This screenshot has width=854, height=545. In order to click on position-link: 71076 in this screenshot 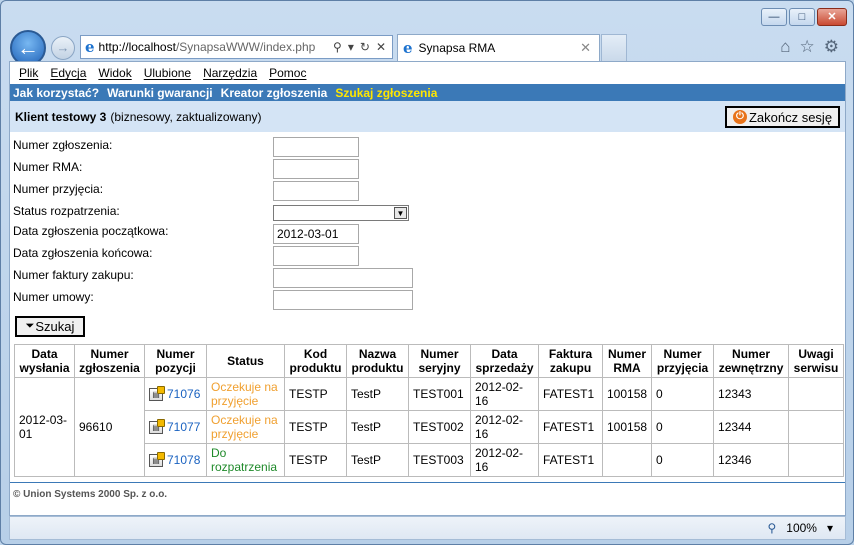, I will do `click(183, 394)`.